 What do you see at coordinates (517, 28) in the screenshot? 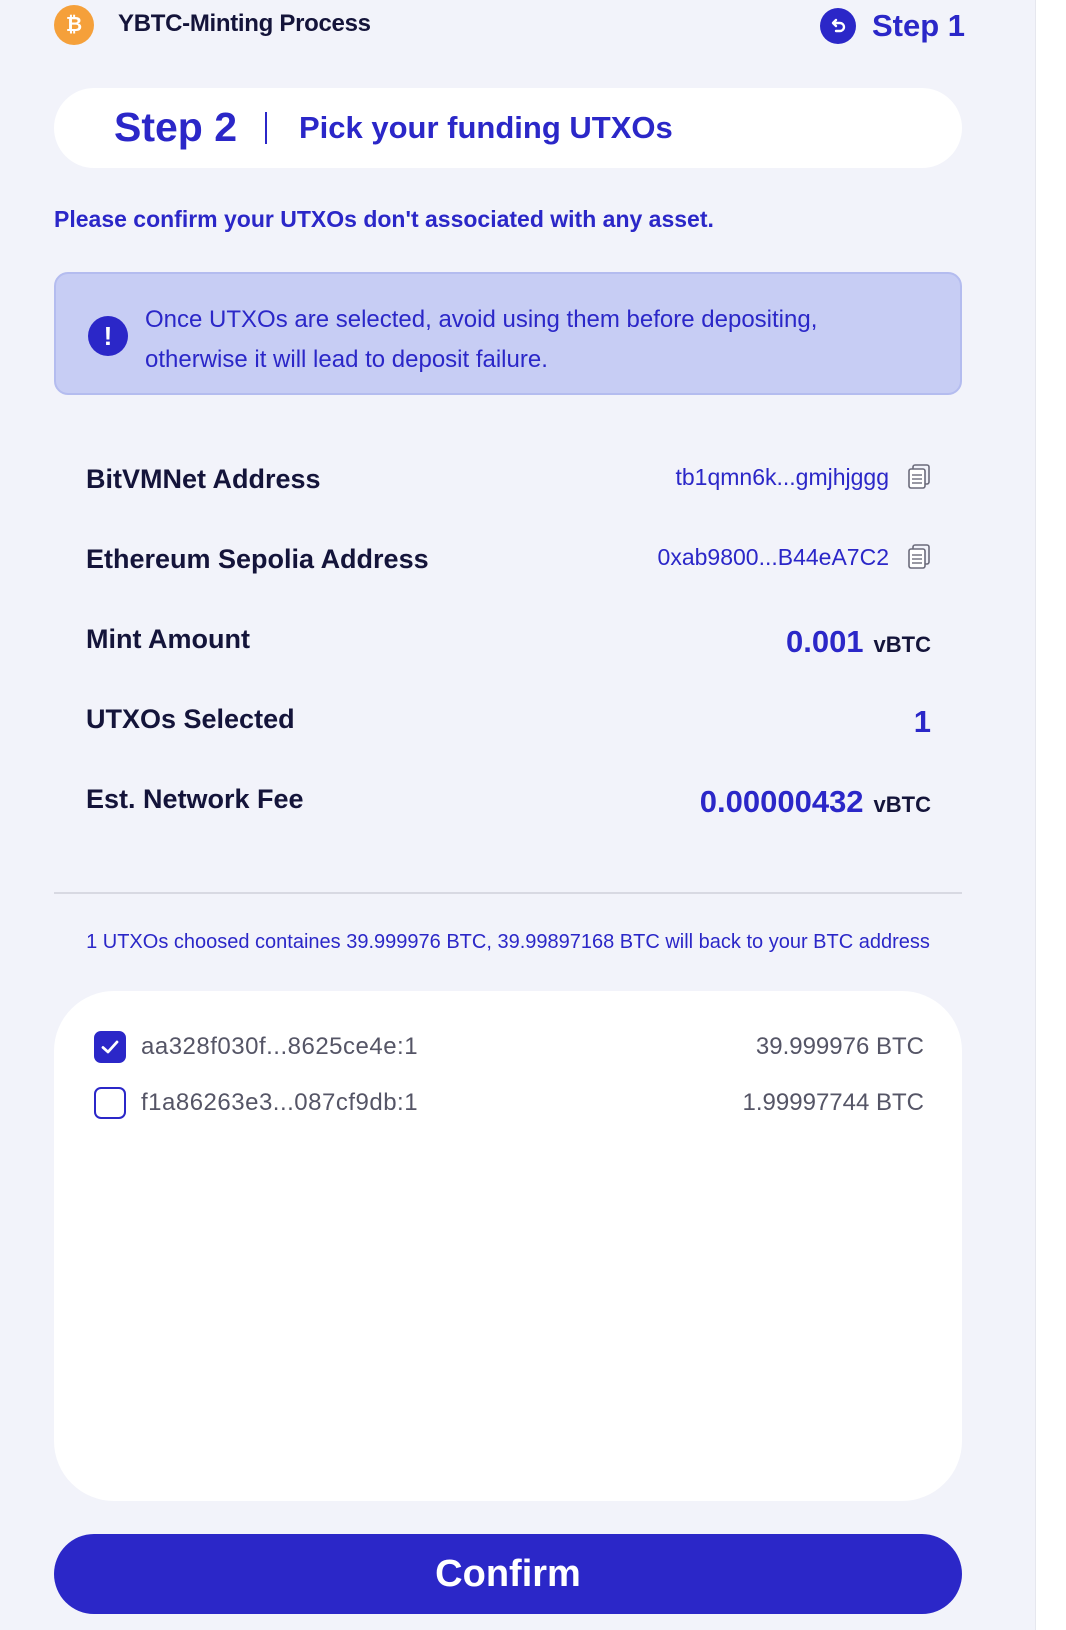
I see `header: ₿ YBTC-Minting Process Step 1` at bounding box center [517, 28].